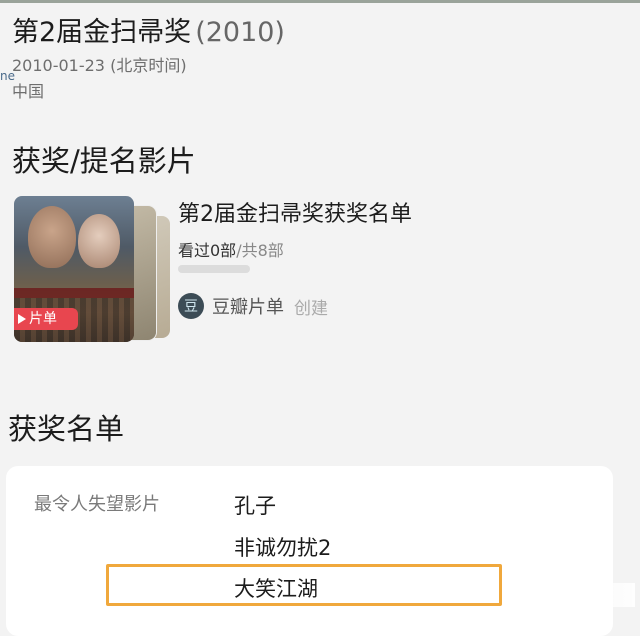 The height and width of the screenshot is (636, 640). What do you see at coordinates (276, 588) in the screenshot?
I see `winner-entry: 大笑江湖` at bounding box center [276, 588].